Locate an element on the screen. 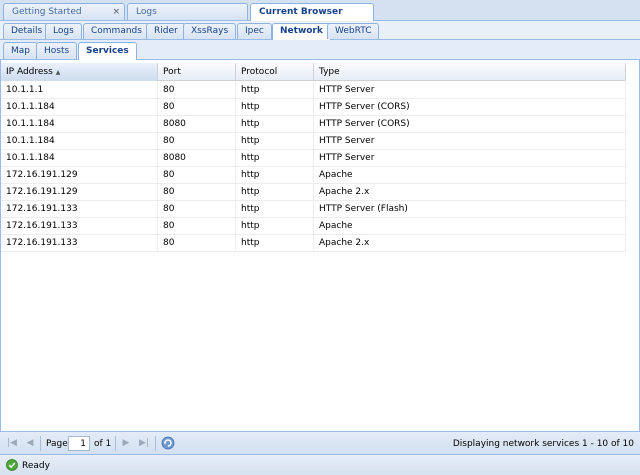 Image resolution: width=640 pixels, height=475 pixels. tab-map: Map is located at coordinates (20, 50).